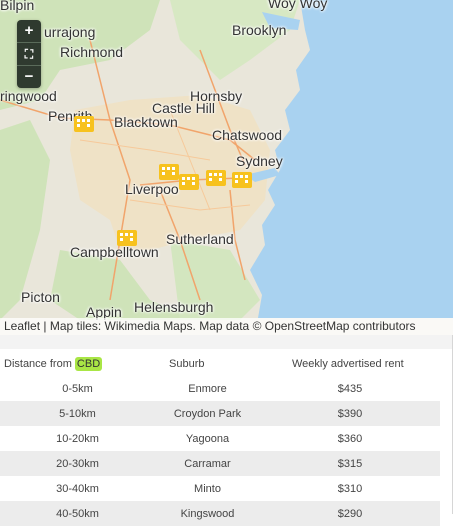 The height and width of the screenshot is (526, 453). I want to click on place-label-springwood: ringwood, so click(28, 96).